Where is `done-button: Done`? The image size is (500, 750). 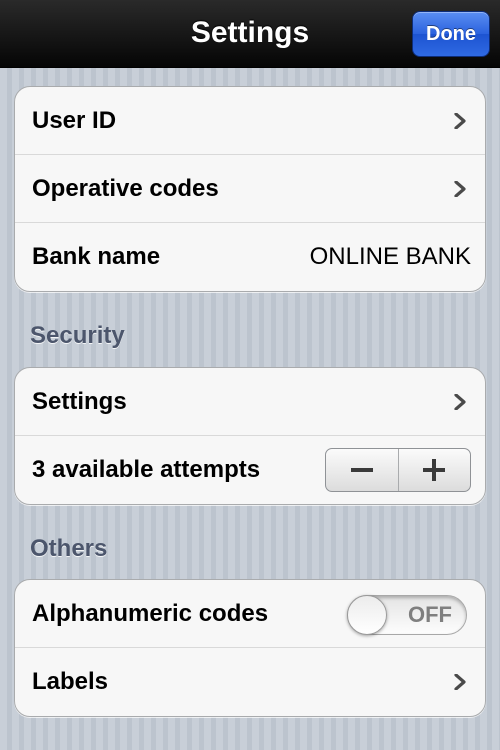 done-button: Done is located at coordinates (451, 34).